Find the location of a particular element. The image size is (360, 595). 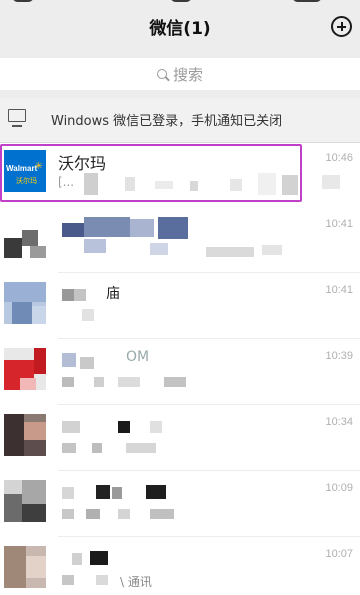

chat-row-walmart: Walmart ✳ 沃尔玛 沃尔玛 [... 10:46 is located at coordinates (180, 175).